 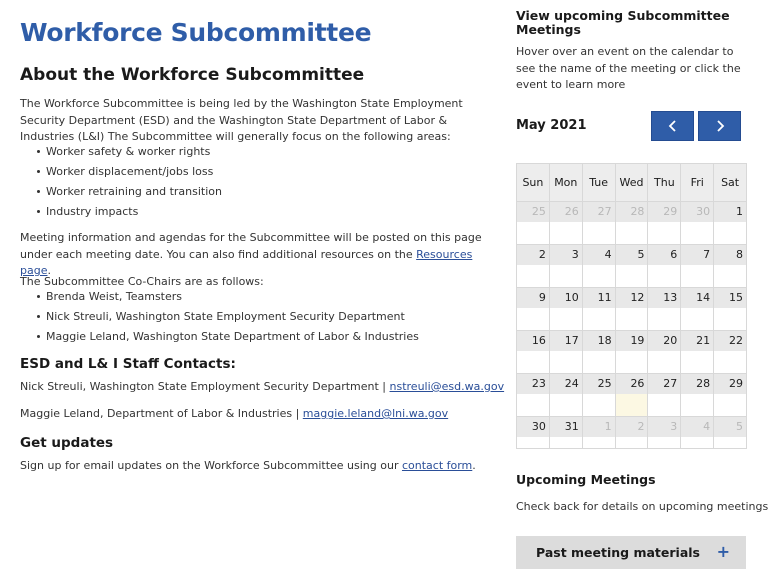 I want to click on calendar-day: 14, so click(x=698, y=309).